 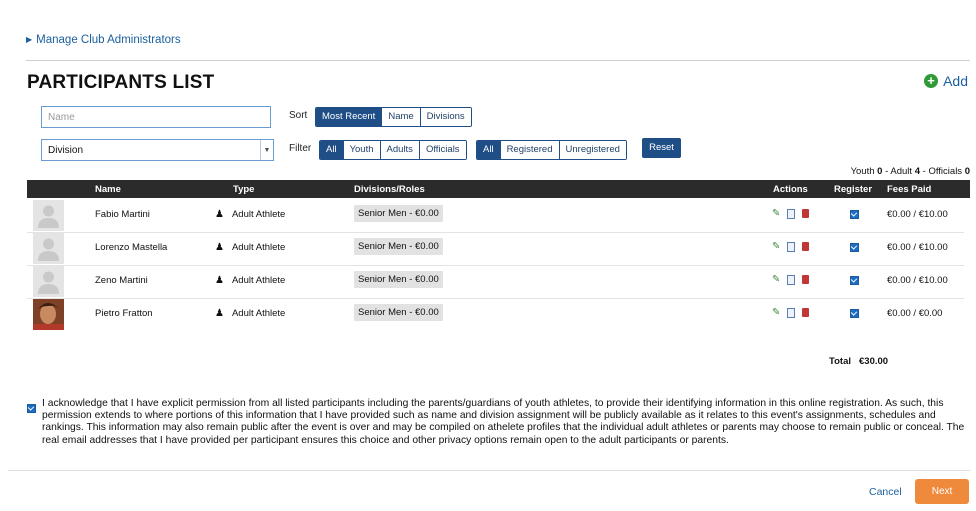 What do you see at coordinates (945, 171) in the screenshot?
I see `officials-label: Officials` at bounding box center [945, 171].